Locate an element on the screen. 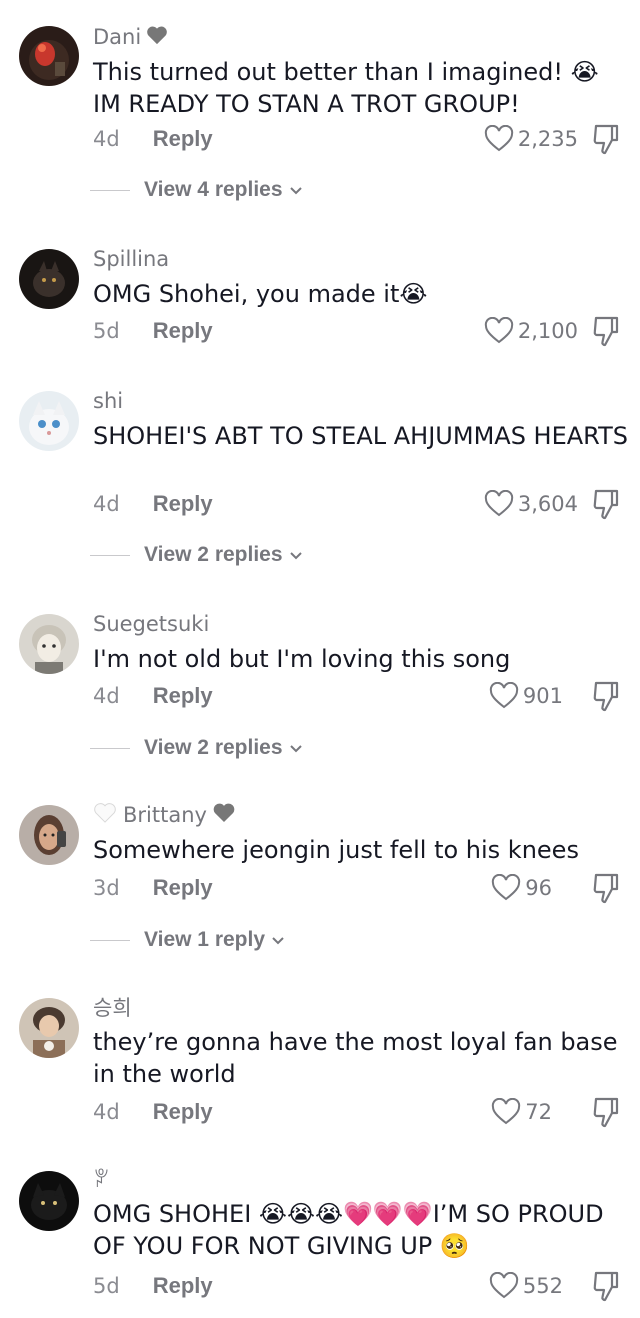 Image resolution: width=640 pixels, height=1318 pixels. comment-text: Somewhere jeongin just fell to his knees is located at coordinates (336, 850).